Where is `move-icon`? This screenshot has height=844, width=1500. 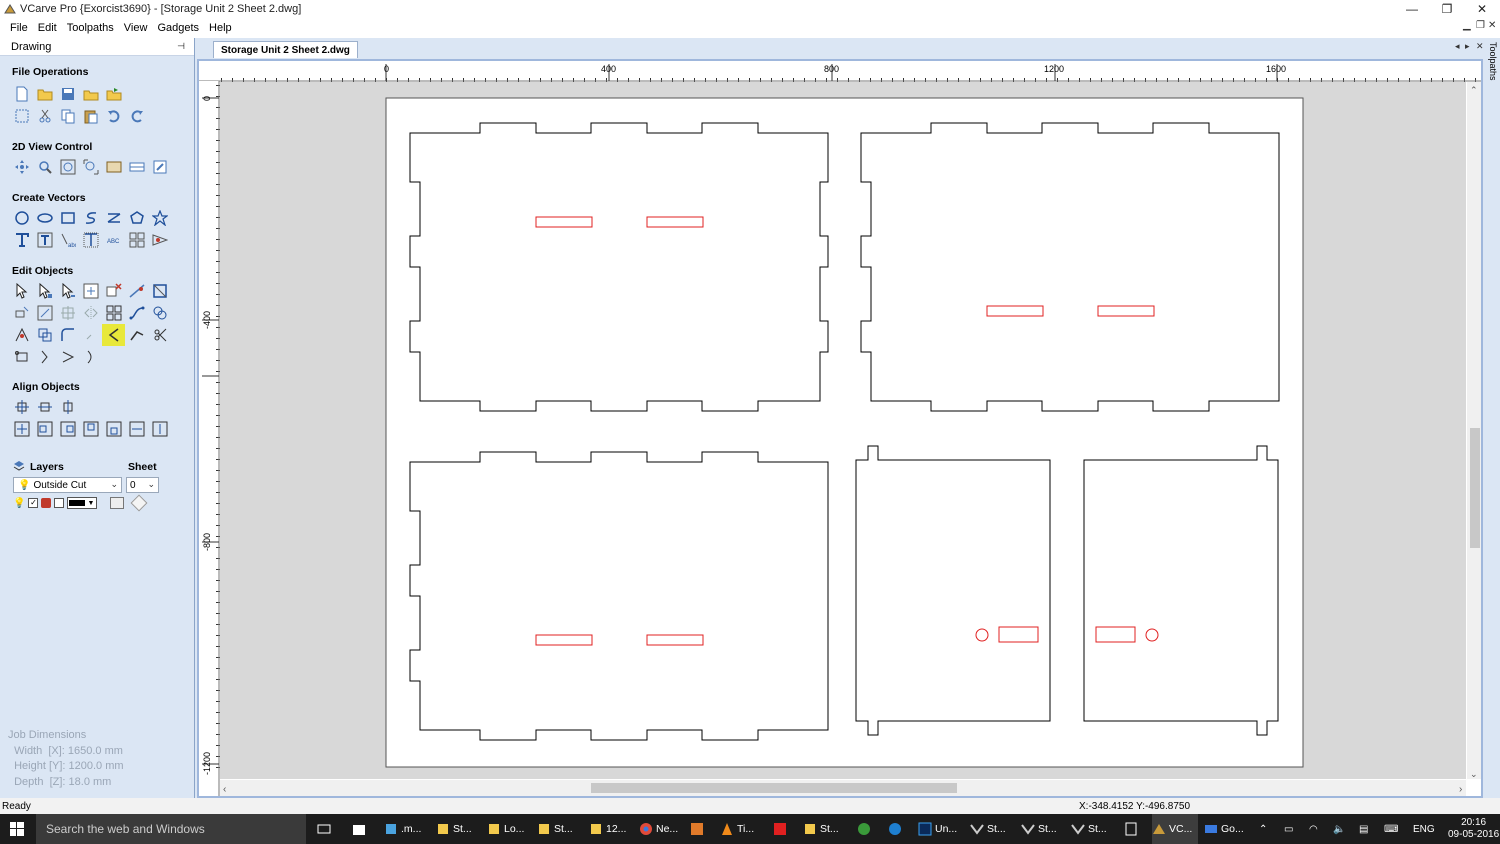 move-icon is located at coordinates (90, 291).